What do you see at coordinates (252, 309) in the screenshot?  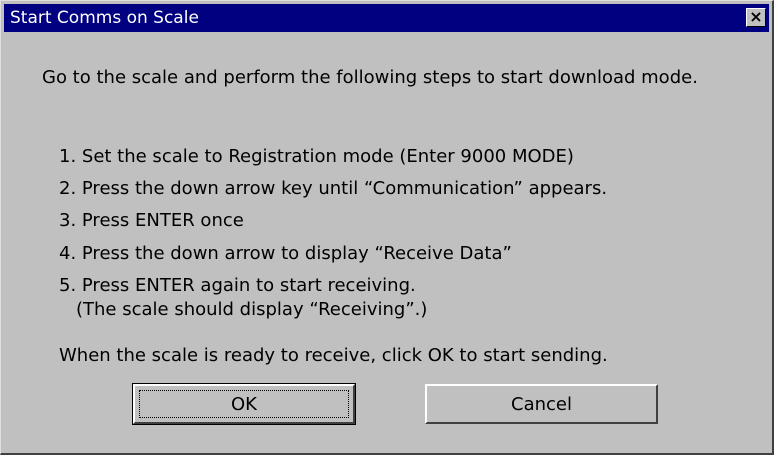 I see `step-5-note: (The scale should display “Receiving”.)` at bounding box center [252, 309].